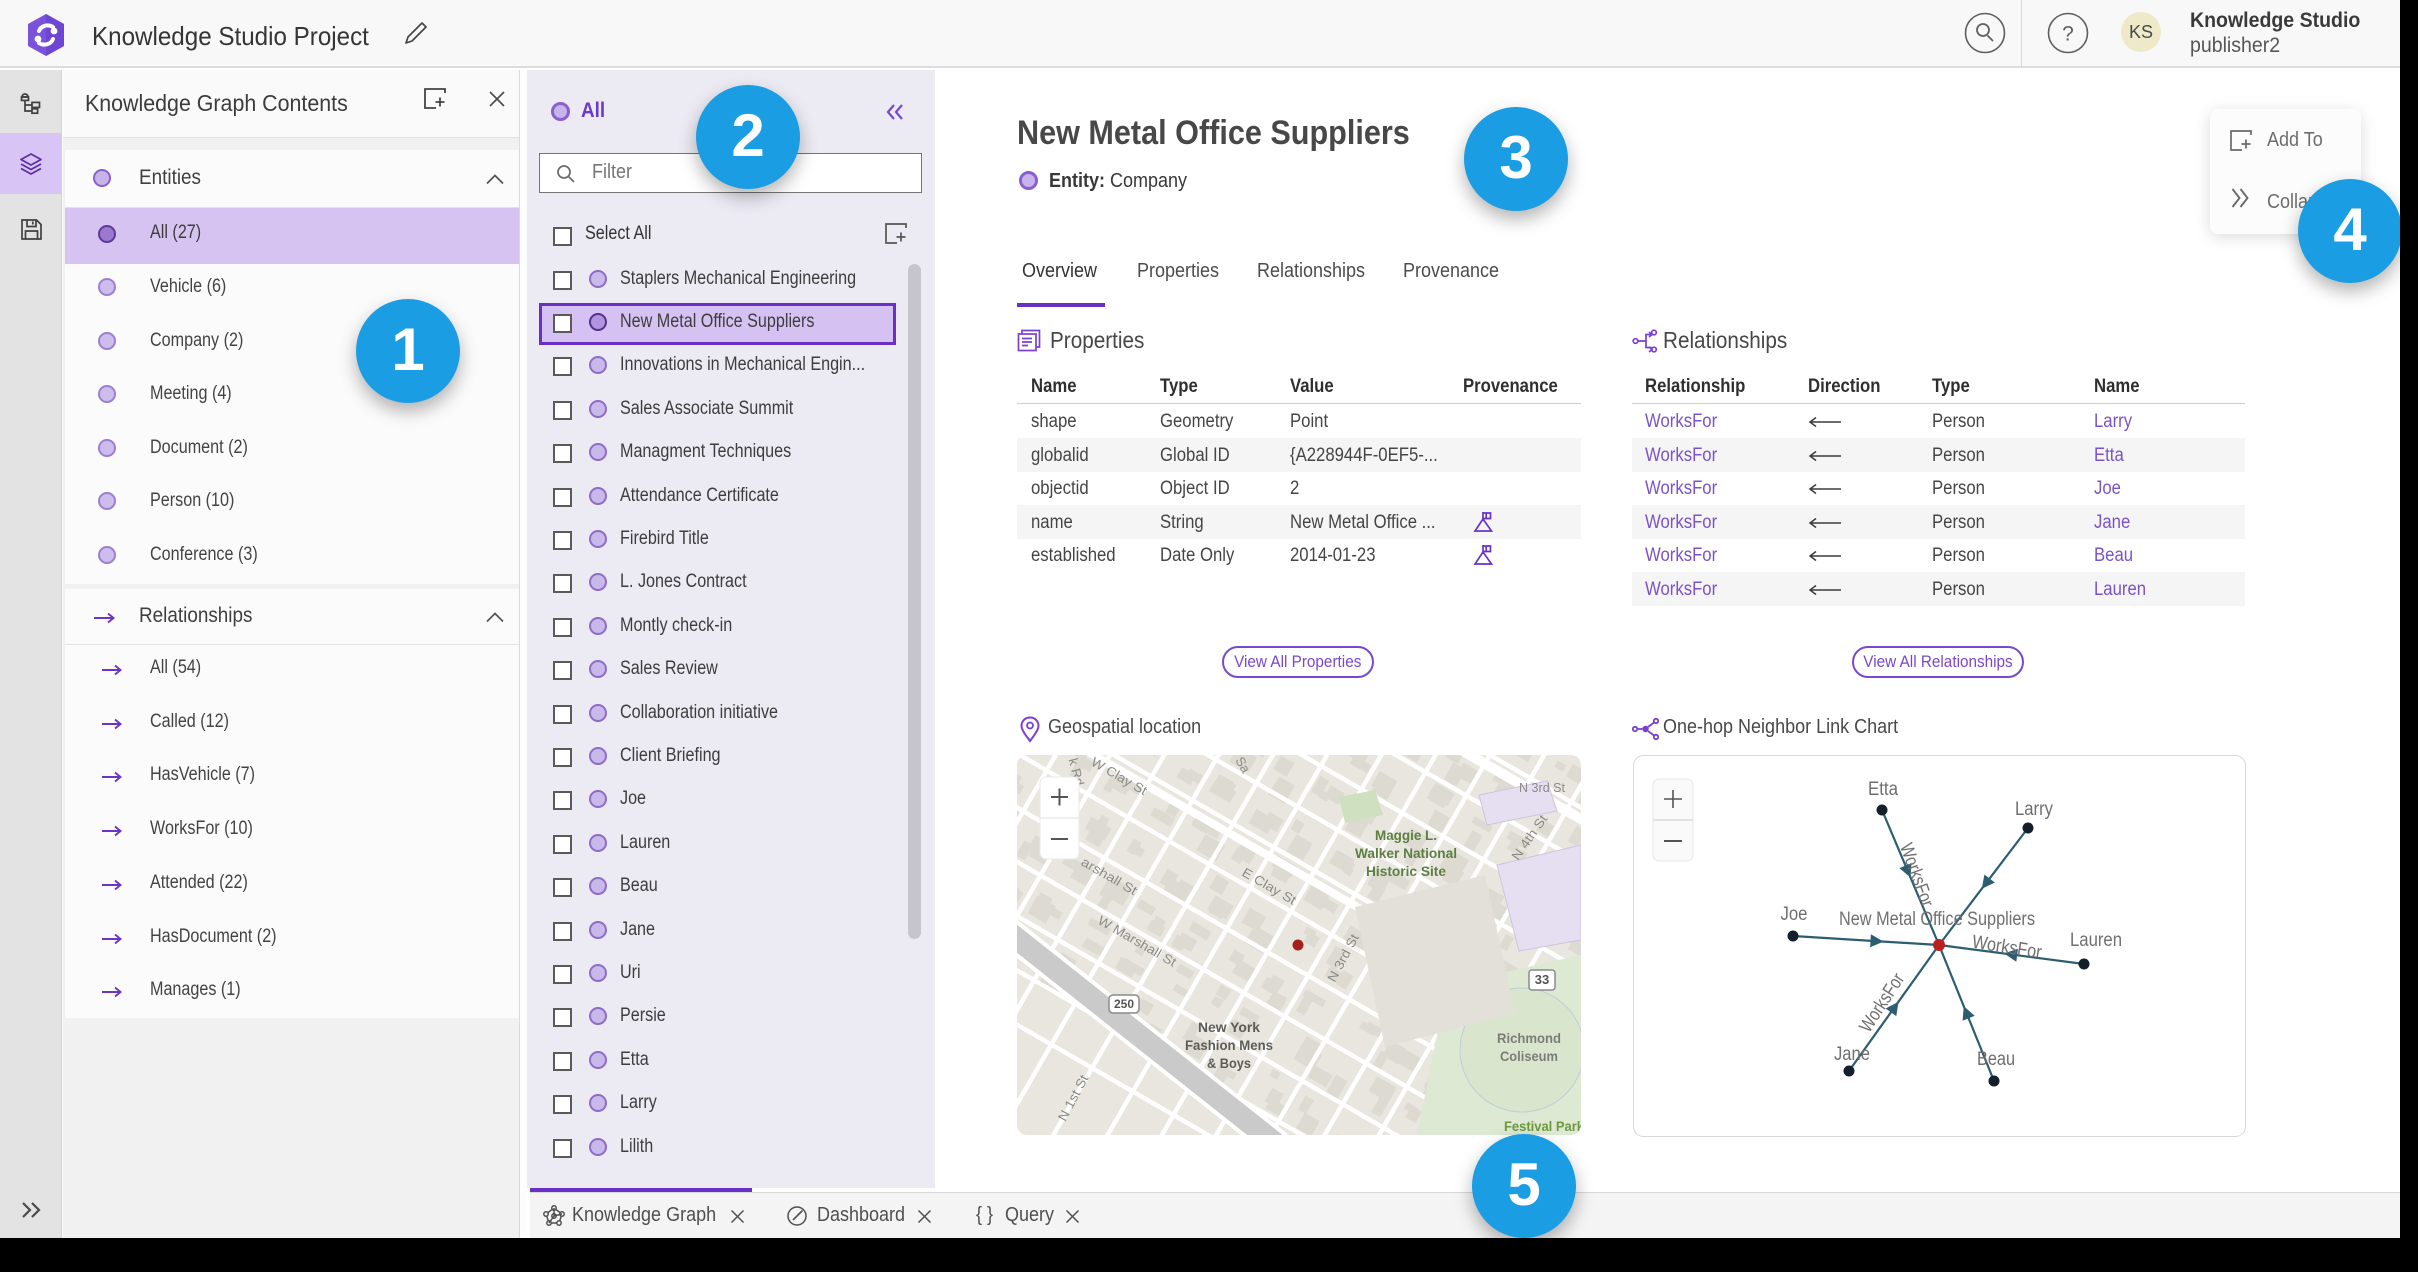 This screenshot has height=1272, width=2418. Describe the element at coordinates (1542, 979) in the screenshot. I see `svg-text: 33` at that location.